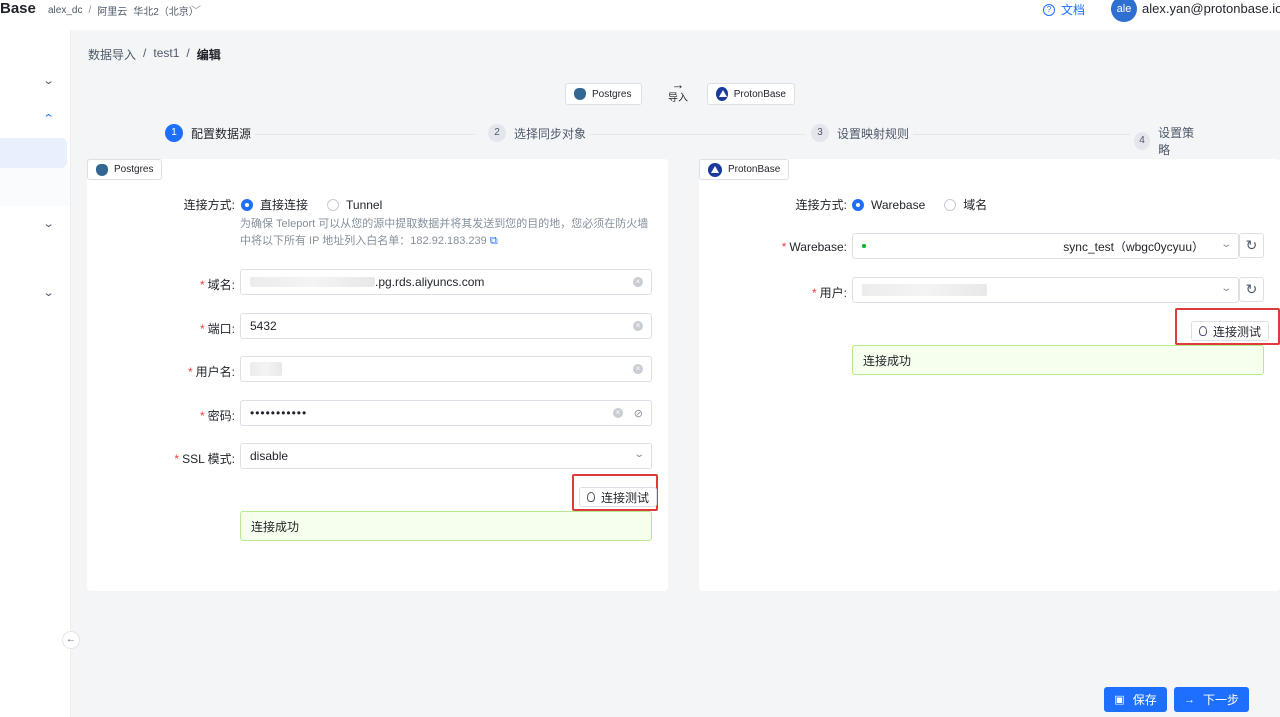 This screenshot has width=1280, height=717. Describe the element at coordinates (965, 204) in the screenshot. I see `radio-domain: 域名` at that location.